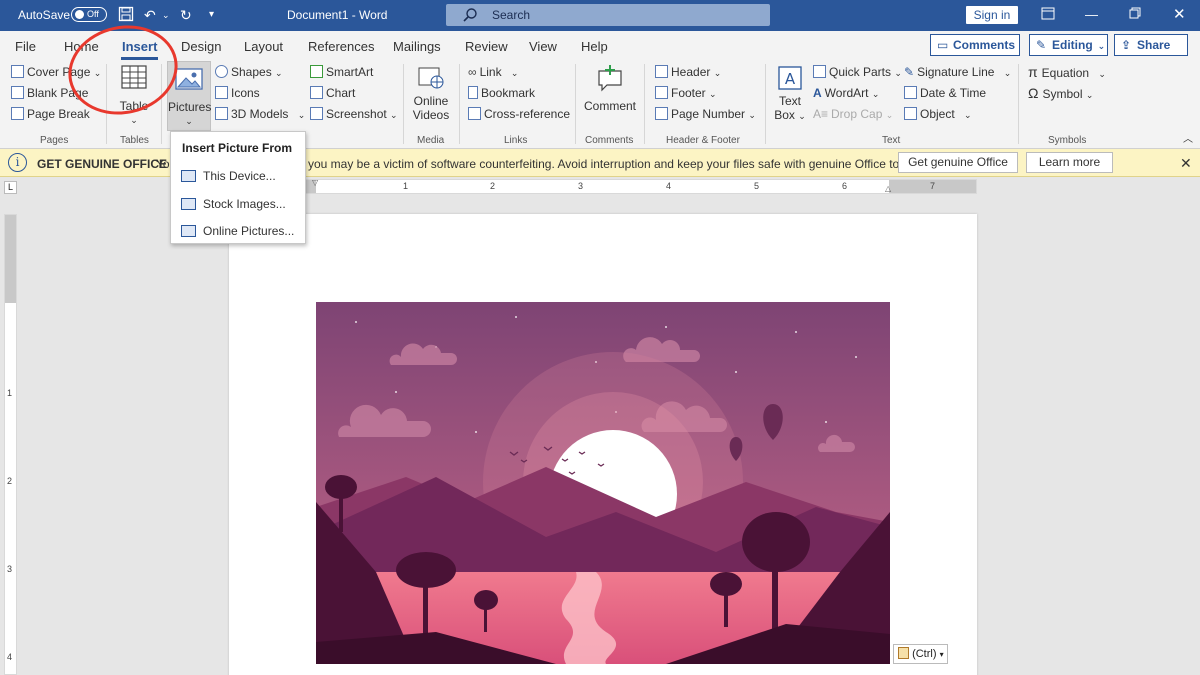 The image size is (1200, 675). What do you see at coordinates (784, 115) in the screenshot?
I see `text-box-label-2: Box` at bounding box center [784, 115].